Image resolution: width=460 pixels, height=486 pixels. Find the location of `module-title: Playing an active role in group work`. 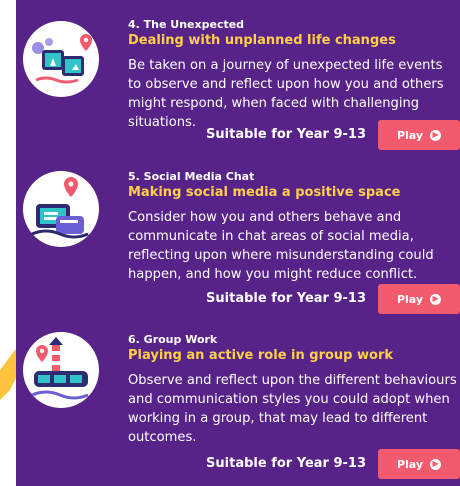

module-title: Playing an active role in group work is located at coordinates (261, 355).